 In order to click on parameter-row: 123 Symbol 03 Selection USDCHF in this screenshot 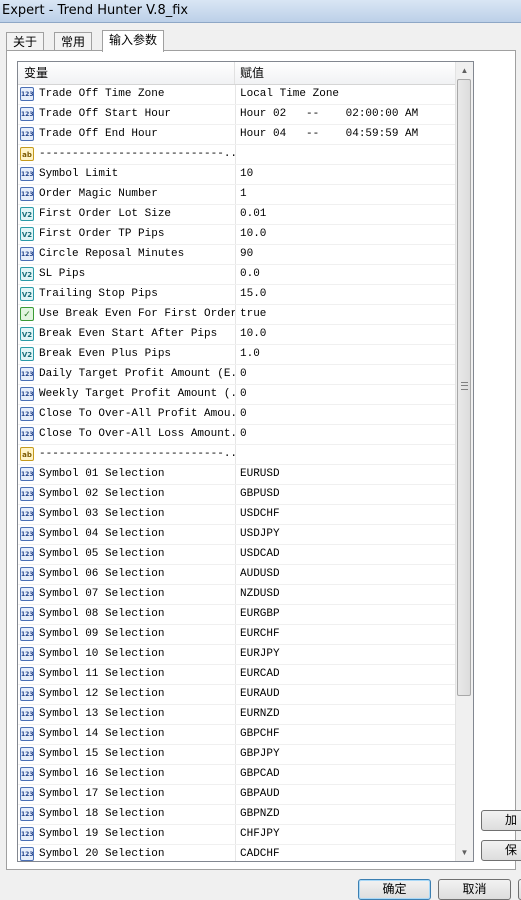, I will do `click(236, 515)`.